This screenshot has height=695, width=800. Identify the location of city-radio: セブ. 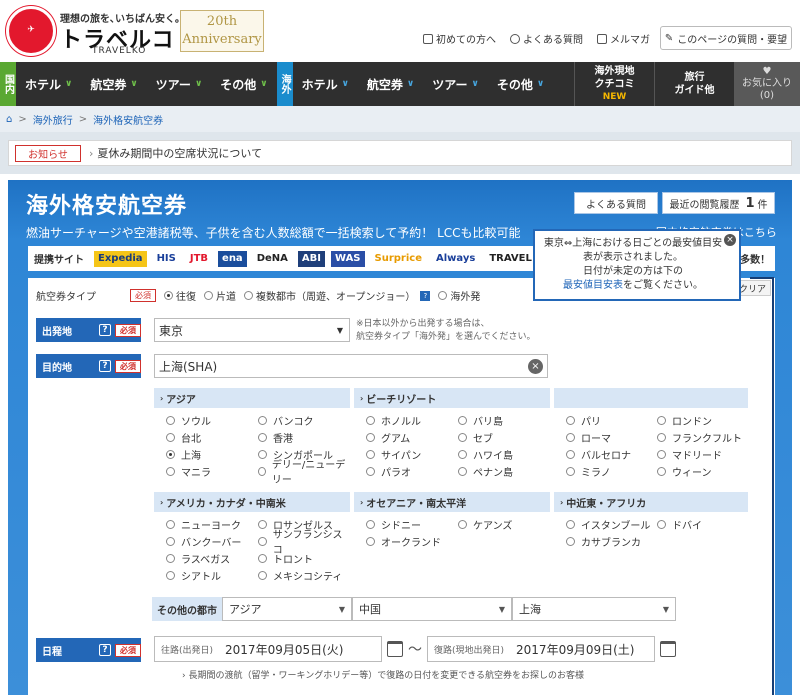
(504, 437).